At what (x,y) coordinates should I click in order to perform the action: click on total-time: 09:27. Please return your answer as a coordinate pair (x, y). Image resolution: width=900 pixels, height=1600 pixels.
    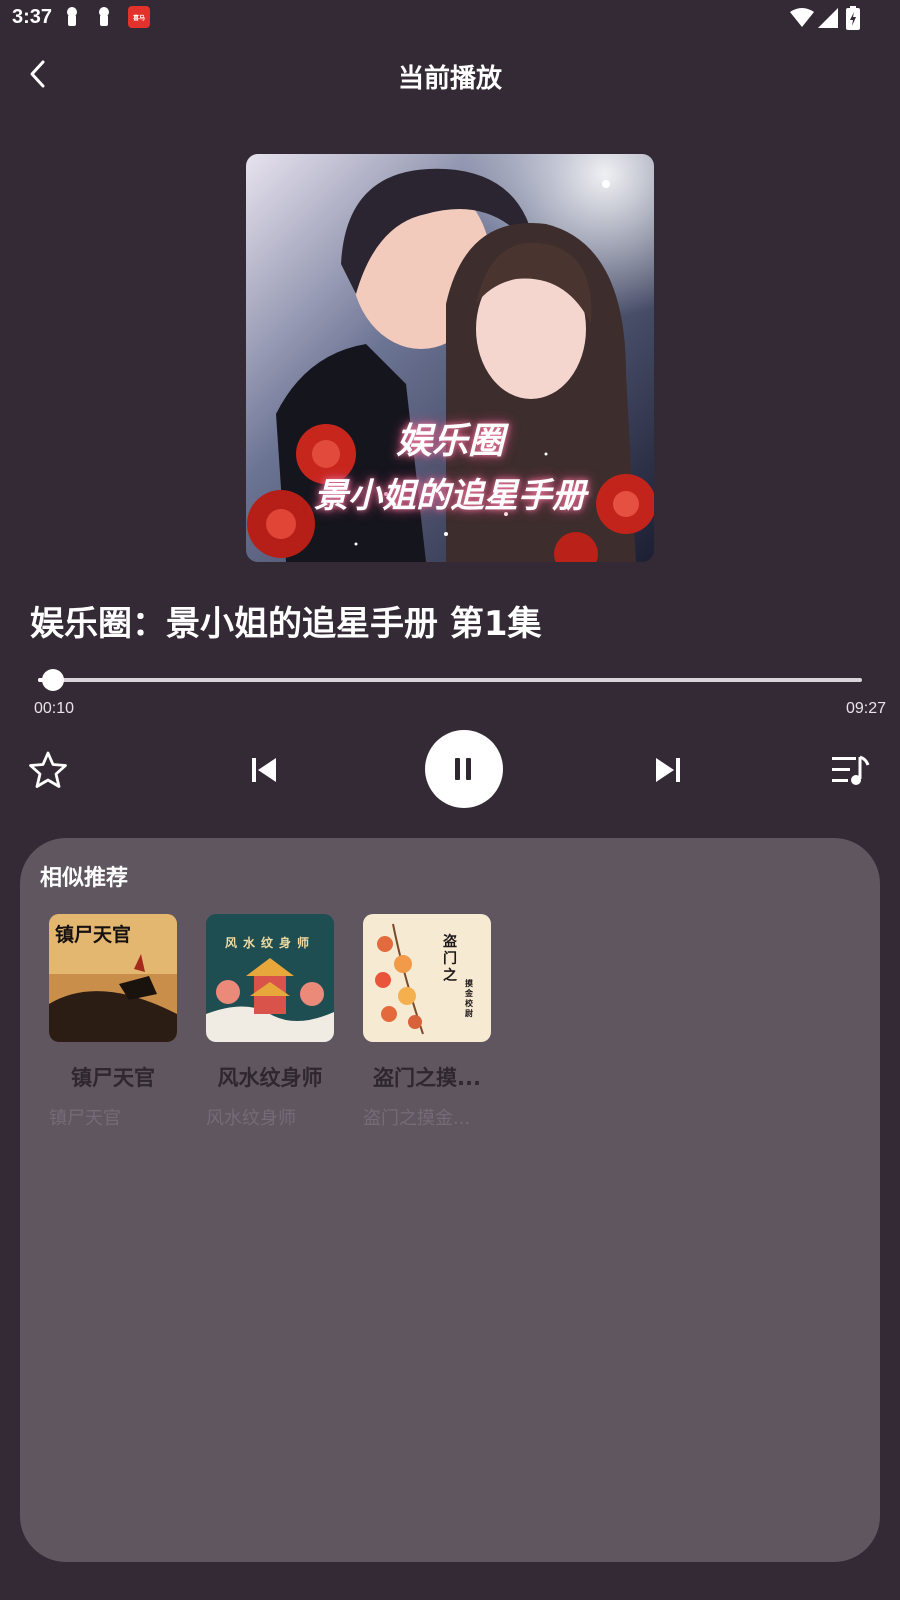
    Looking at the image, I should click on (865, 708).